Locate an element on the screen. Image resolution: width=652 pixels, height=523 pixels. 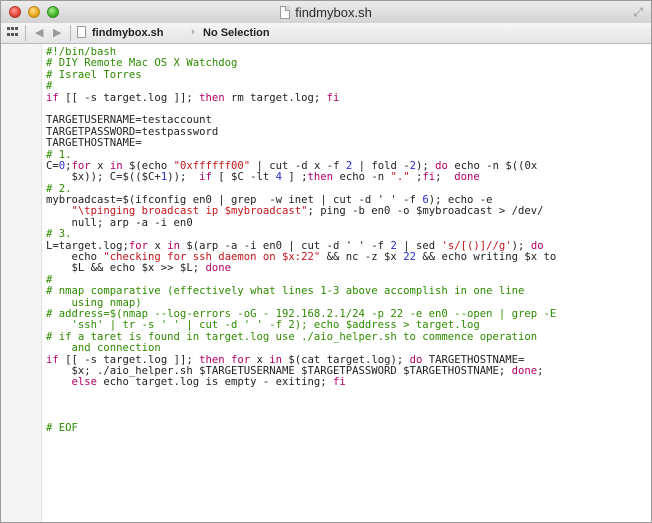
code-token: $(cat target.log); is located at coordinates (346, 359).